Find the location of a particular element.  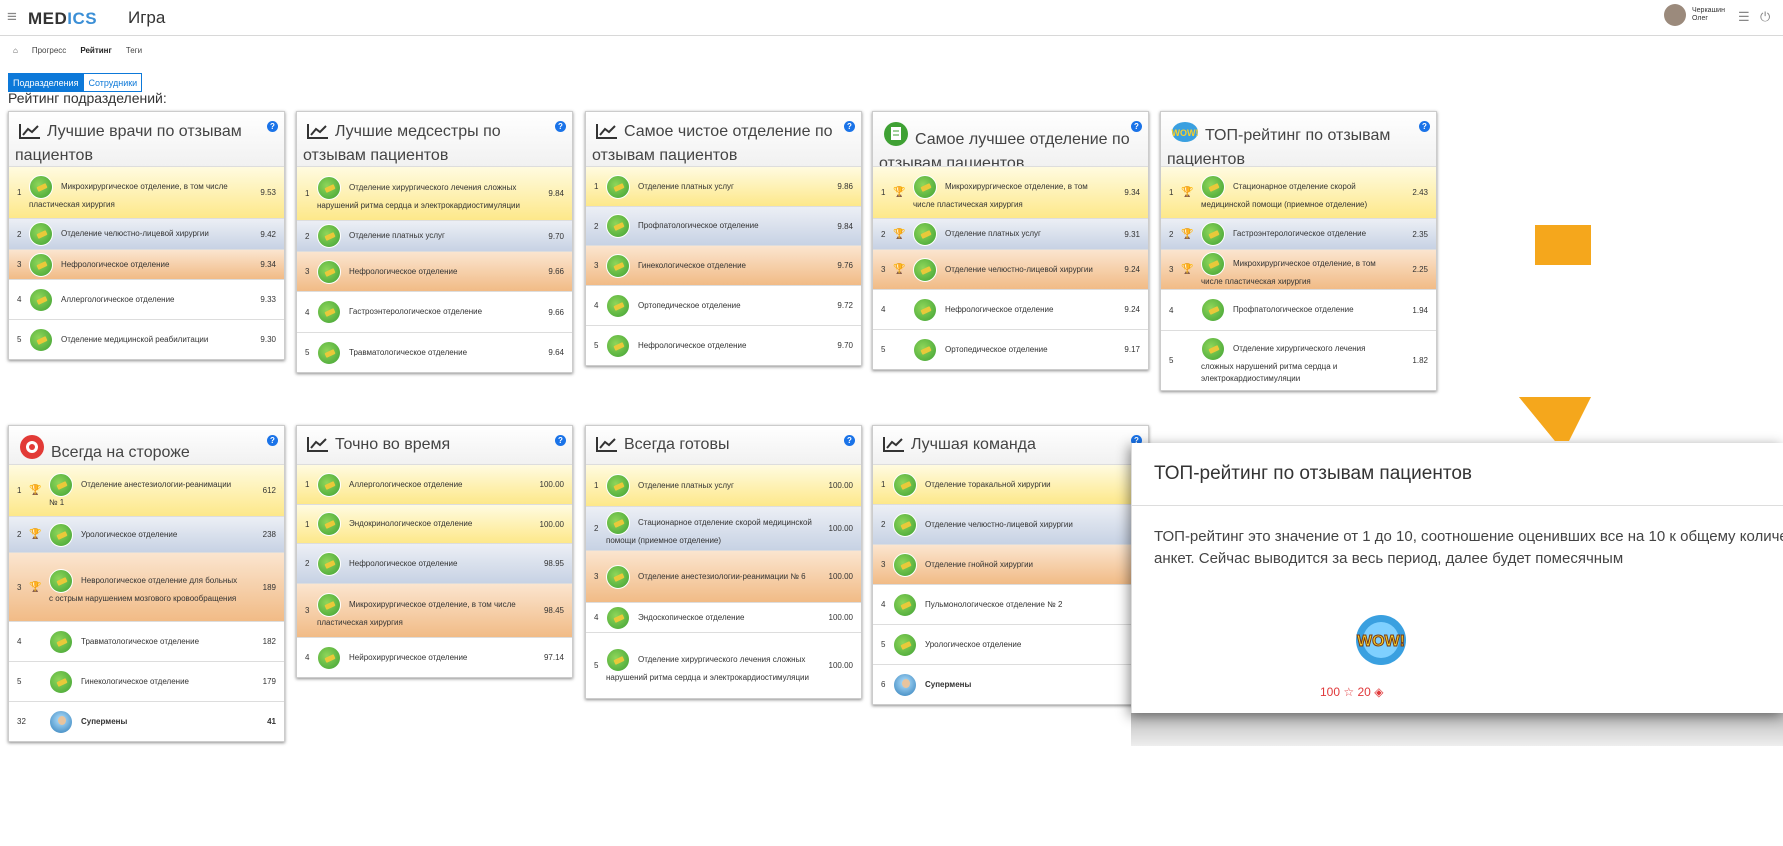

table-row: 3 Нефрологическое отделение 9.66 is located at coordinates (434, 271).